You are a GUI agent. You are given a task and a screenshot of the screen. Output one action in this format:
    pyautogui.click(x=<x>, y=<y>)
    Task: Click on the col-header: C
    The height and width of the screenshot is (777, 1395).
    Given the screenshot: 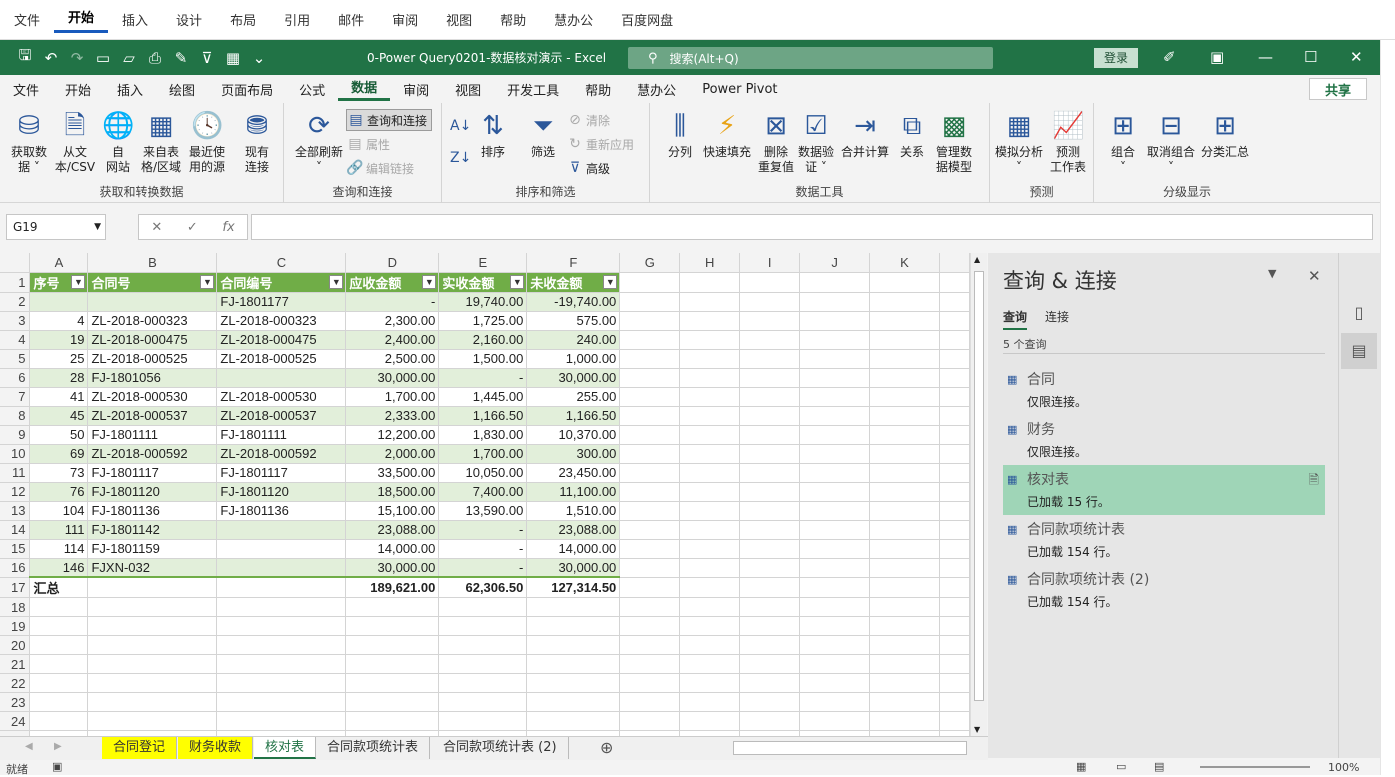 What is the action you would take?
    pyautogui.click(x=281, y=263)
    